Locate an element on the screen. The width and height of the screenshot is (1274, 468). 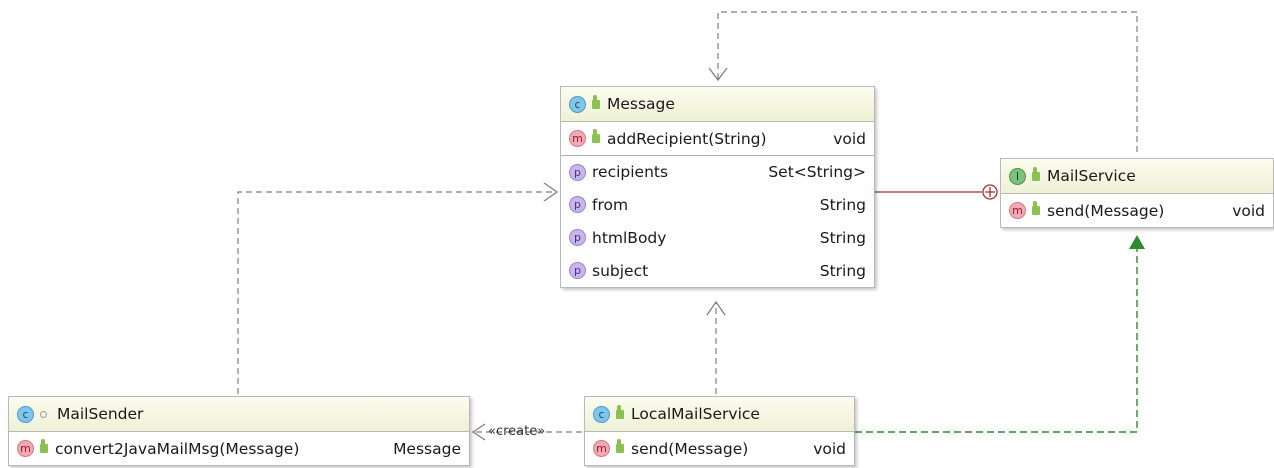
field-type: Set<String> is located at coordinates (817, 172).